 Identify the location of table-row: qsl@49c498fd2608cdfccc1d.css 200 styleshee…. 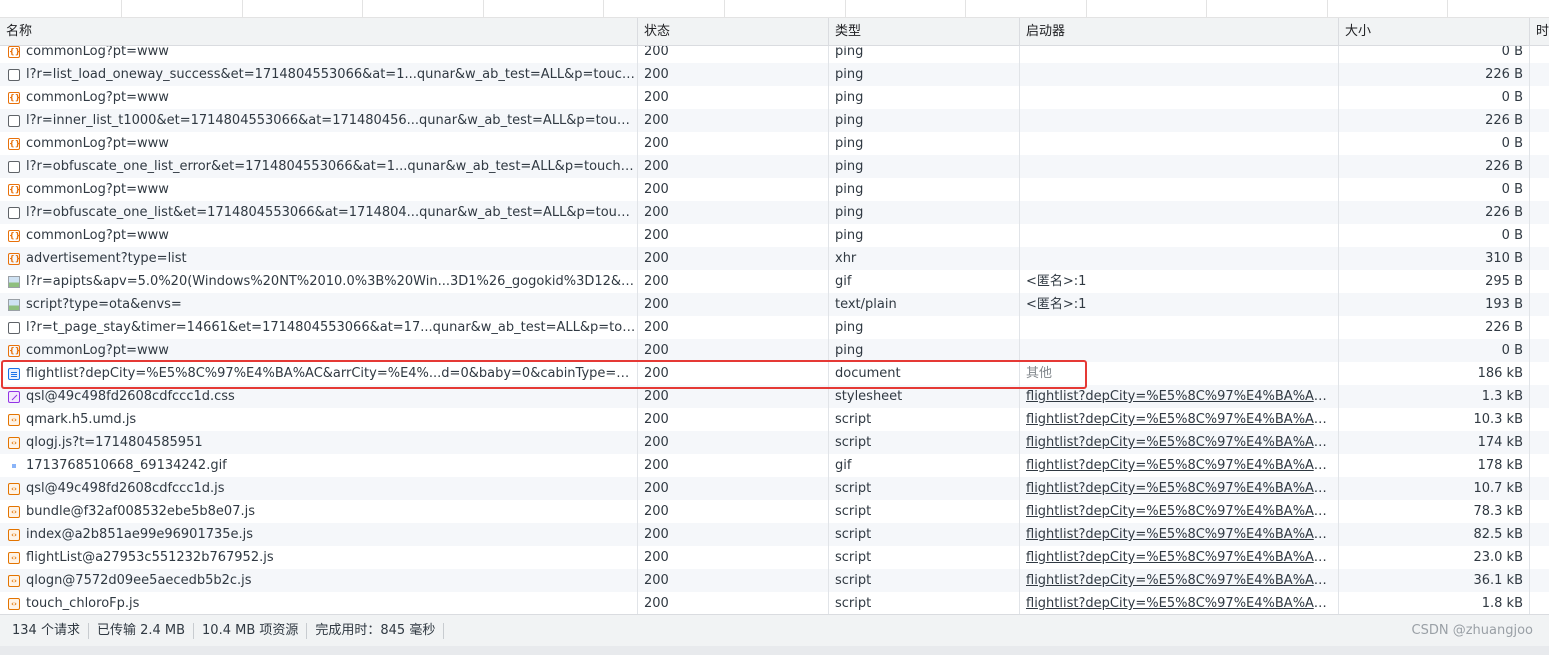
(774, 396).